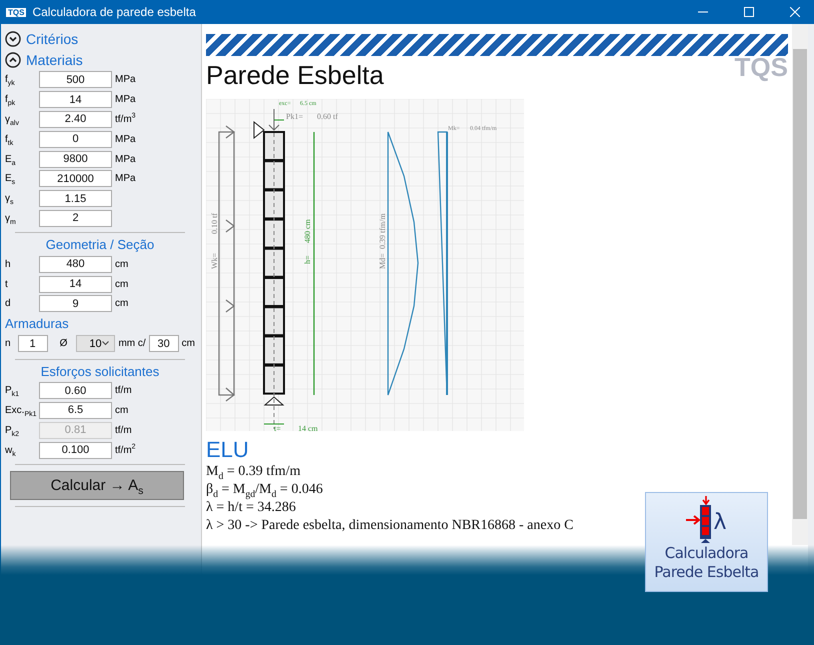 This screenshot has width=814, height=645. What do you see at coordinates (75, 79) in the screenshot?
I see `input-field: 500` at bounding box center [75, 79].